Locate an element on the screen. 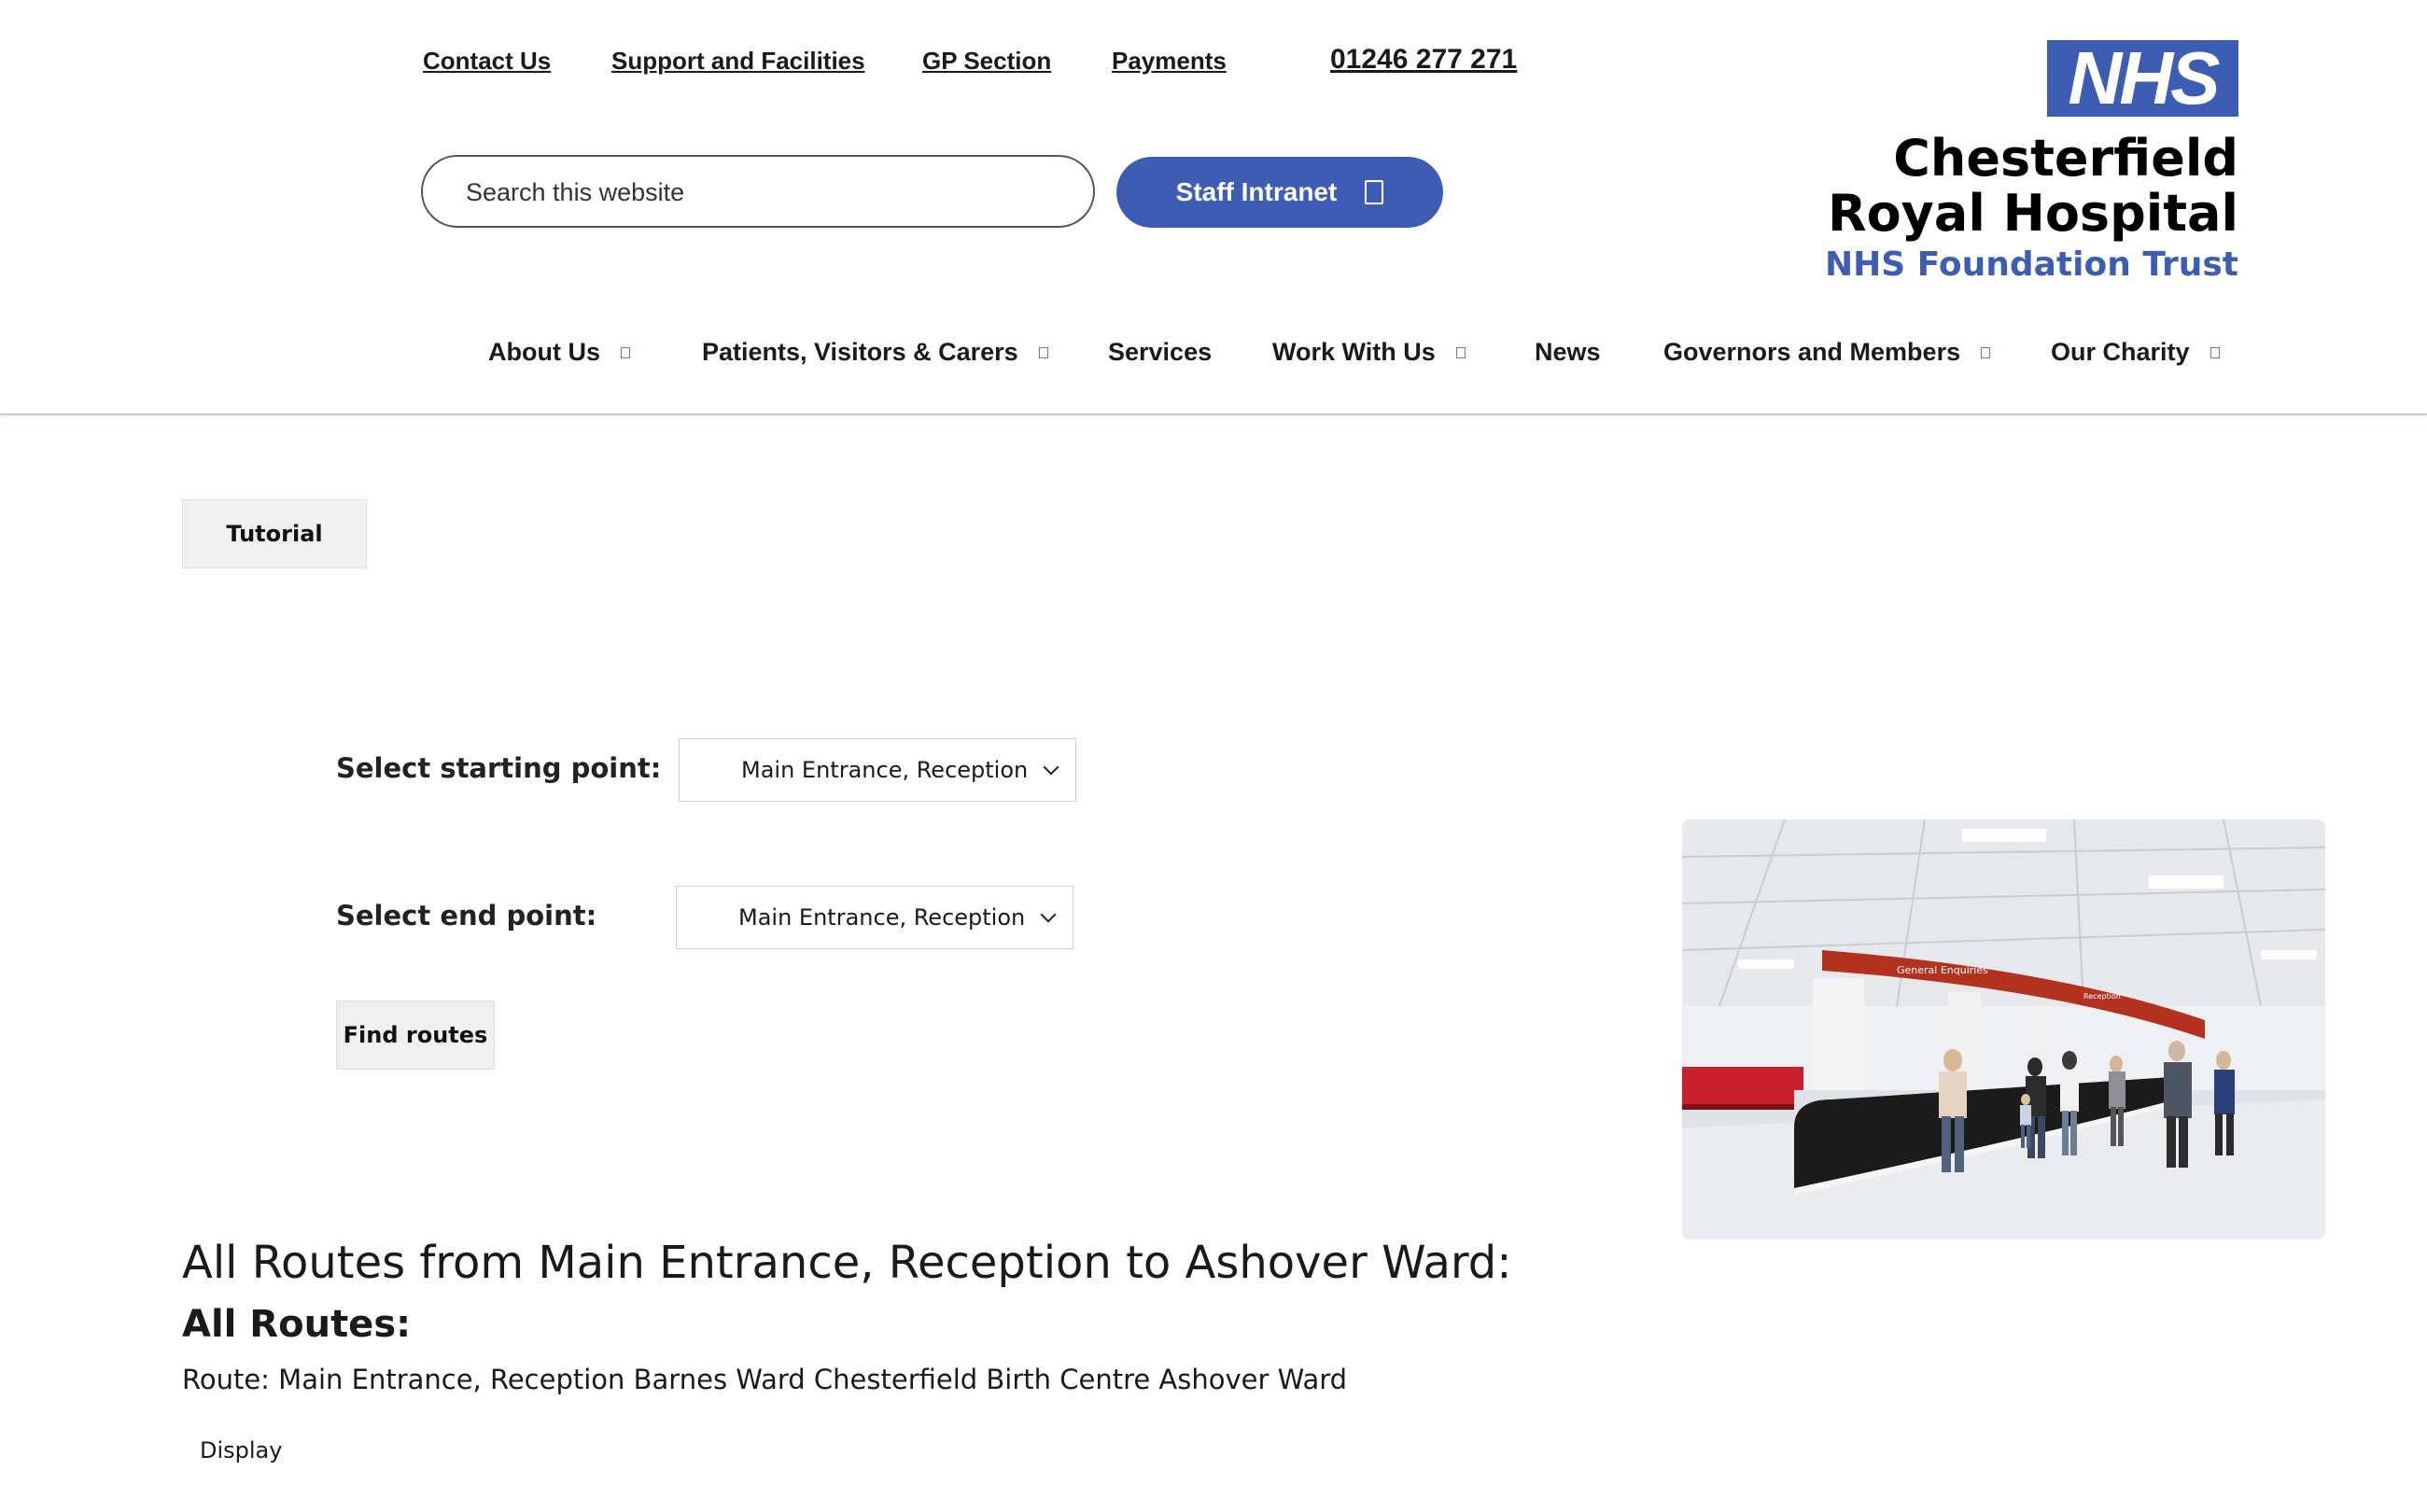 This screenshot has width=2427, height=1512. nav-label: Services is located at coordinates (1160, 352).